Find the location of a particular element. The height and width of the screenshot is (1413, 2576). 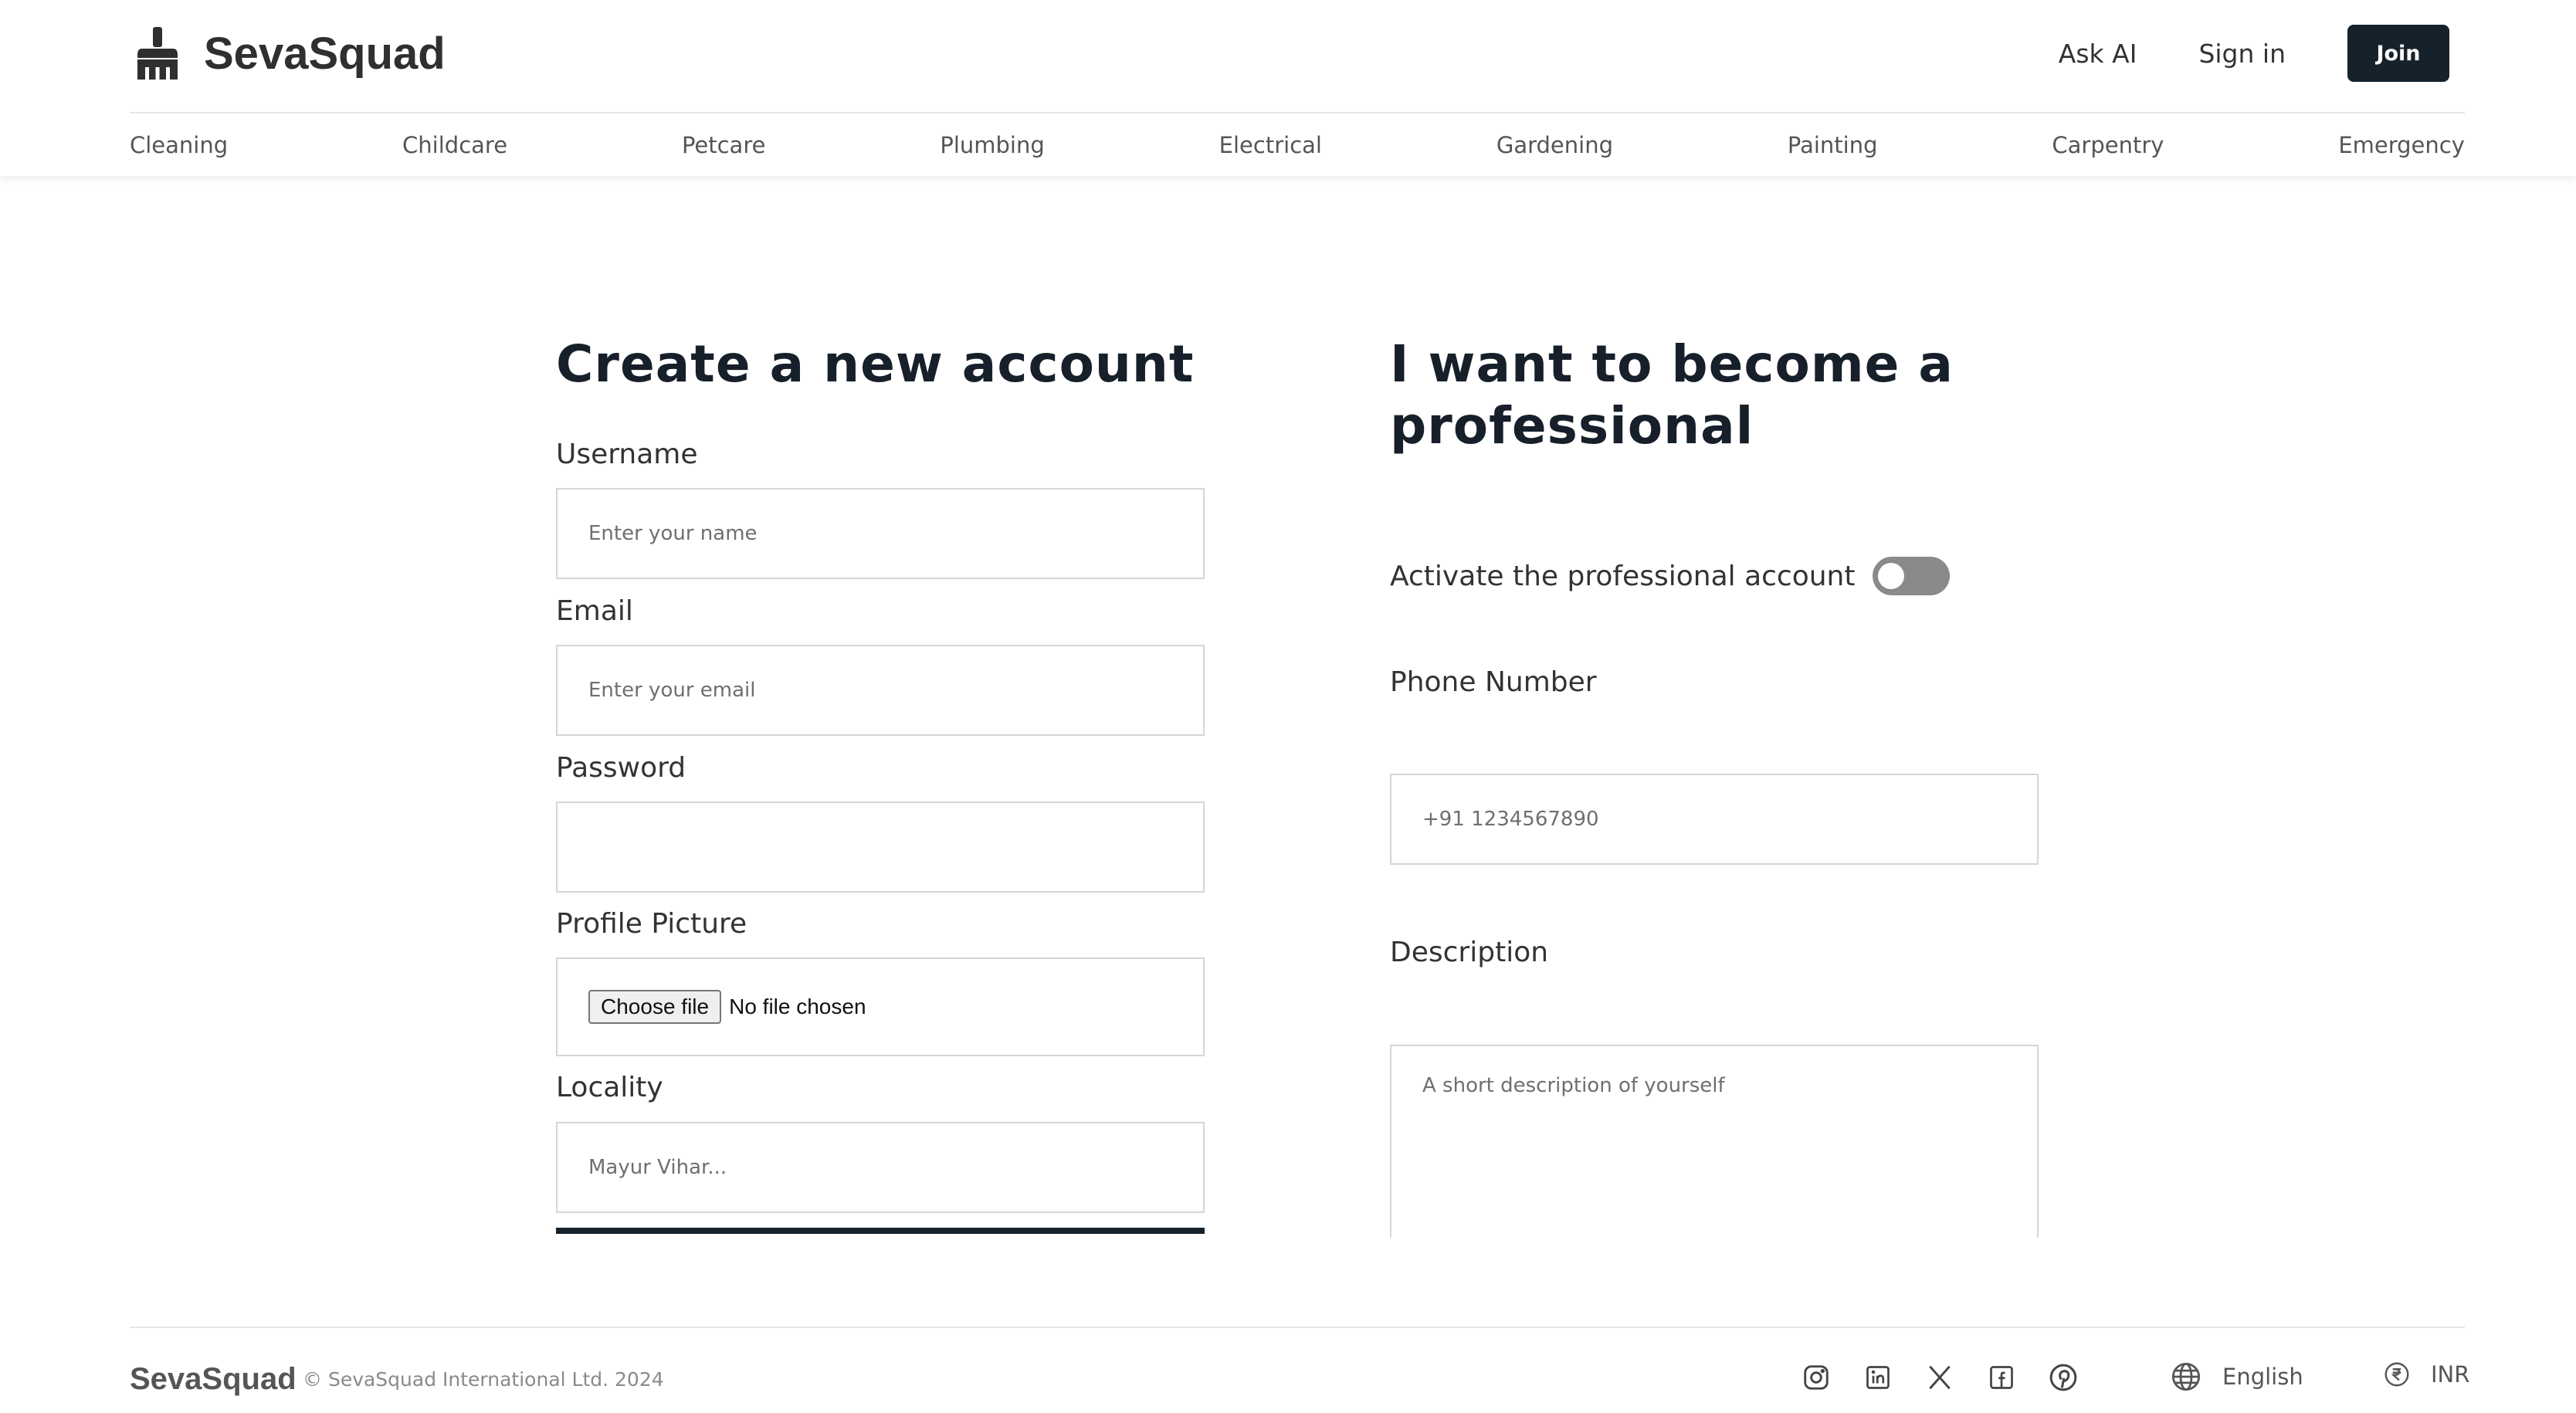

email-input is located at coordinates (880, 690).